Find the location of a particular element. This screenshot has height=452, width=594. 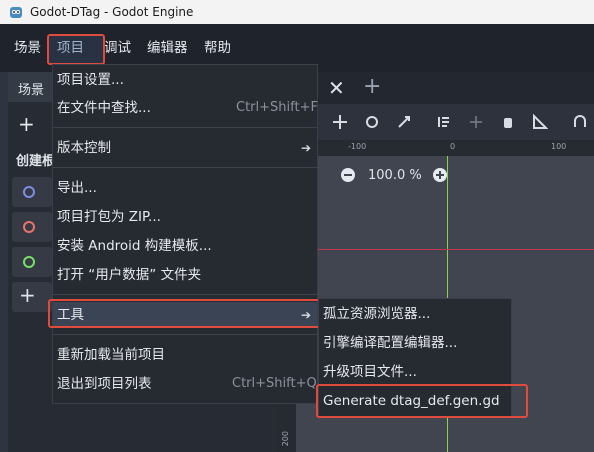

menu-editor: 编辑器 is located at coordinates (167, 48).